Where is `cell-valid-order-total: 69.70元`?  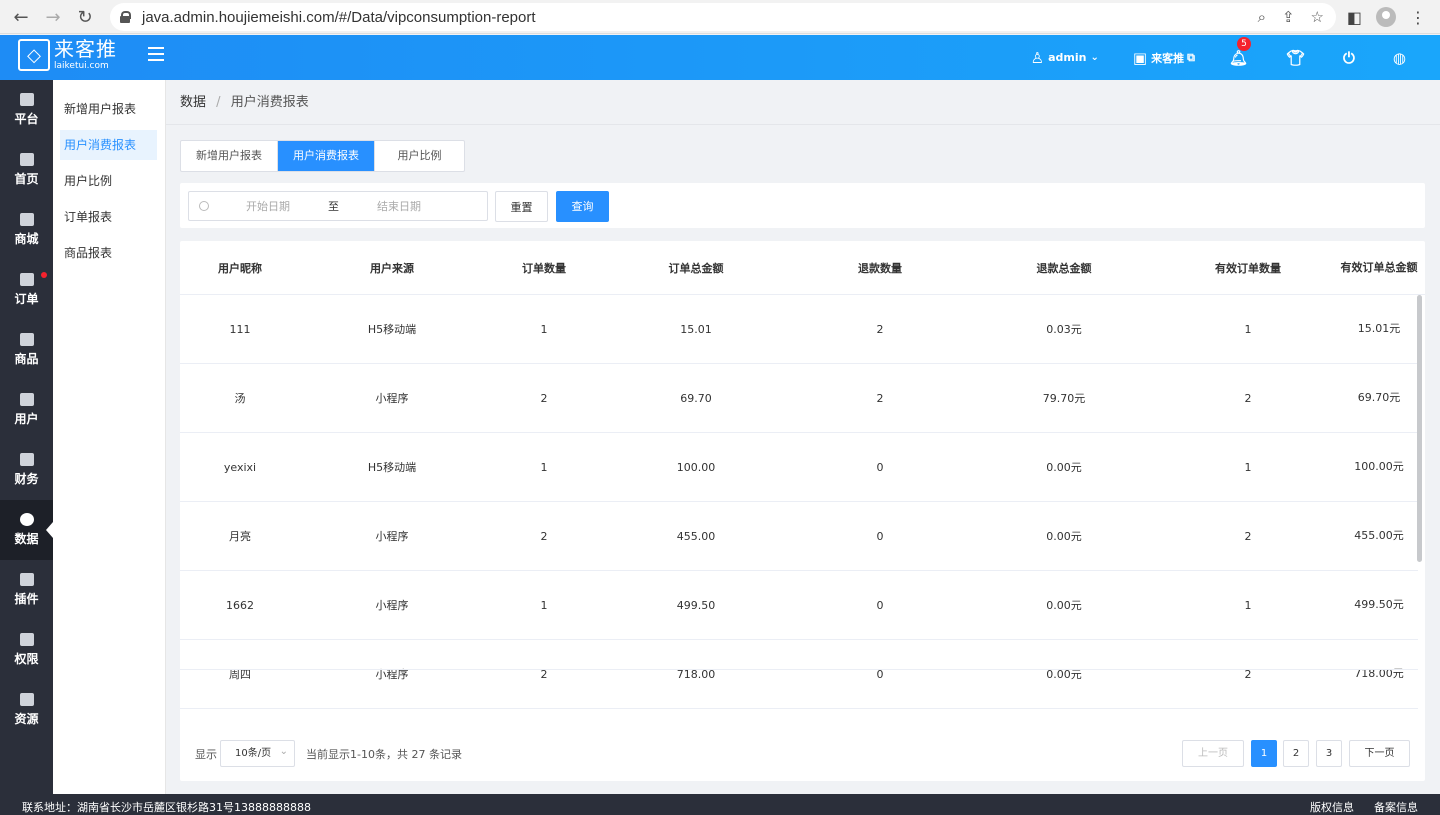 cell-valid-order-total: 69.70元 is located at coordinates (1379, 397).